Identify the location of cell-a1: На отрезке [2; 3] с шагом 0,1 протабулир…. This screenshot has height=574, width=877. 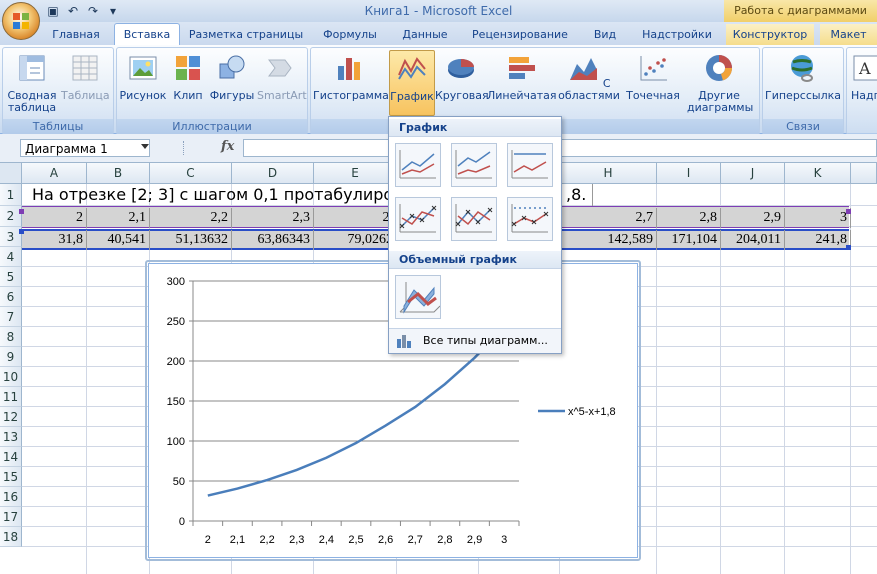
(222, 195).